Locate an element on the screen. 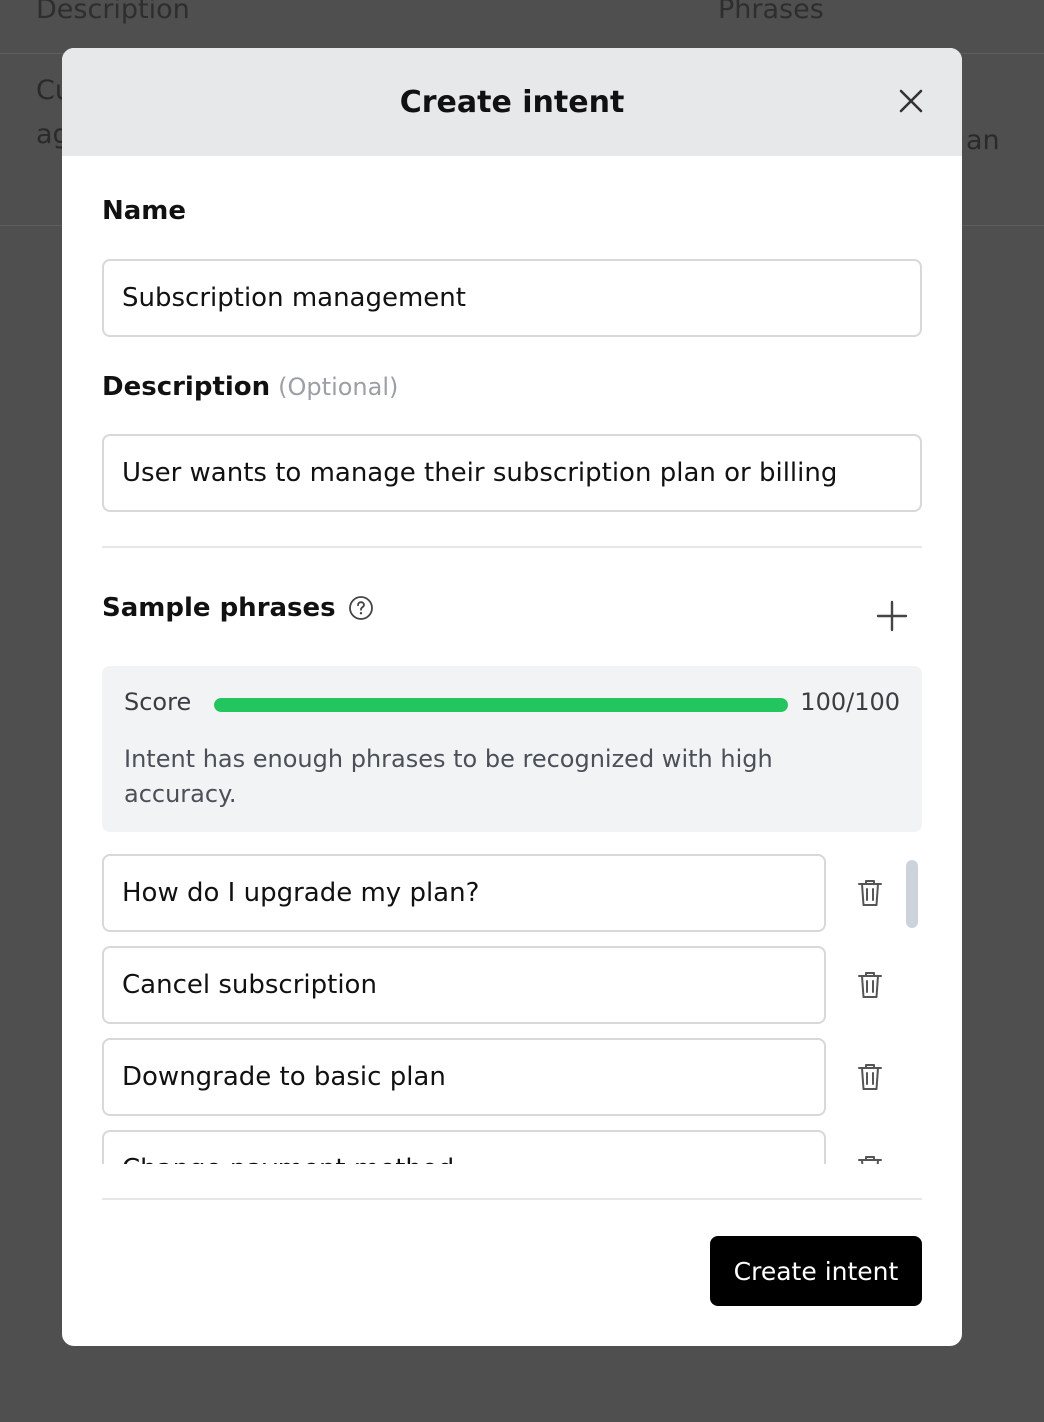  score-progress-fill is located at coordinates (501, 705).